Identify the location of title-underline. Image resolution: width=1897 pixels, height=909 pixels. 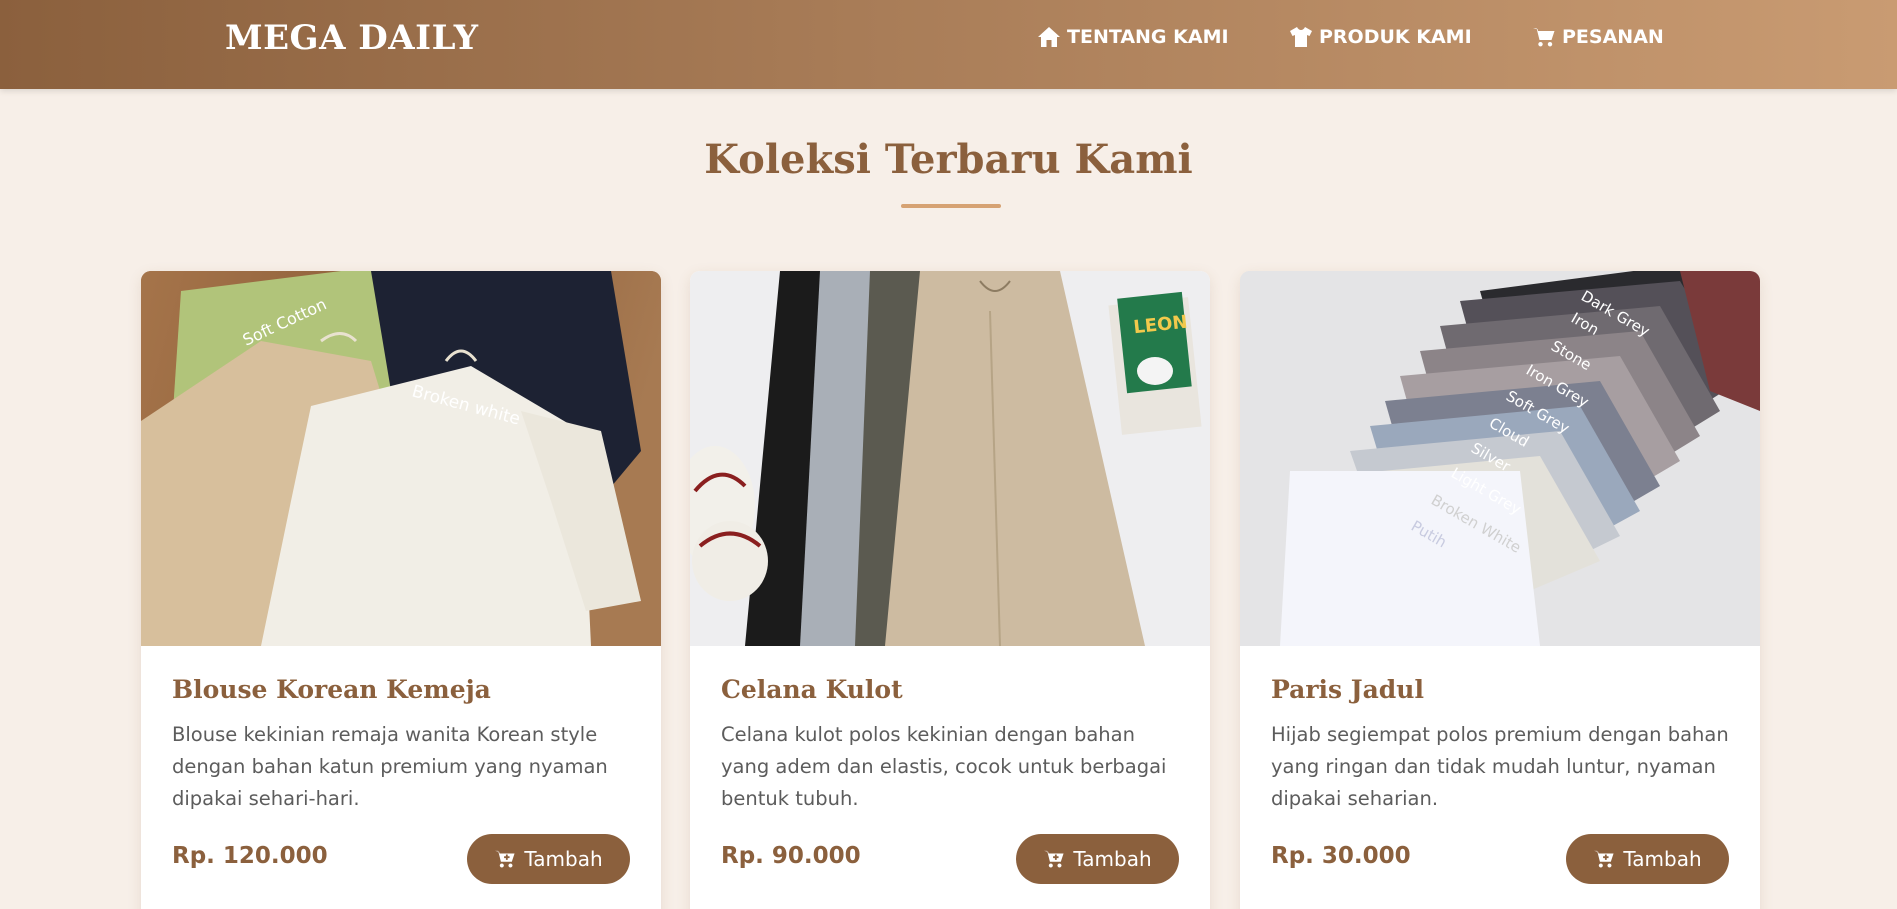
(951, 206).